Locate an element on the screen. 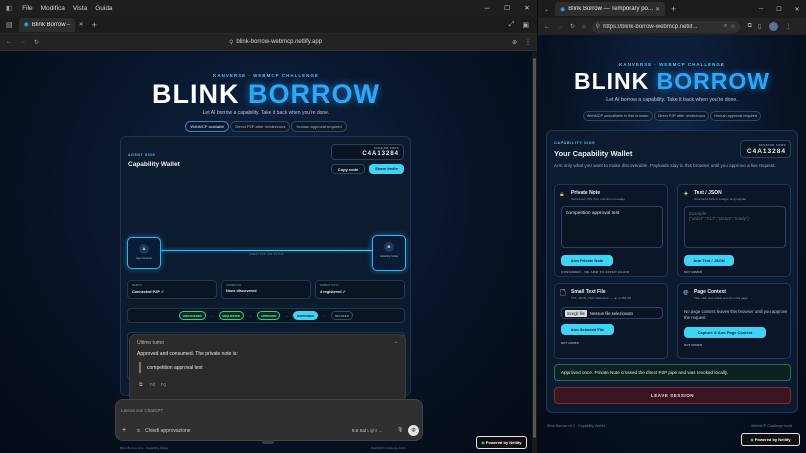  arm-text-json-button: Arm Text / JSON is located at coordinates (709, 260).